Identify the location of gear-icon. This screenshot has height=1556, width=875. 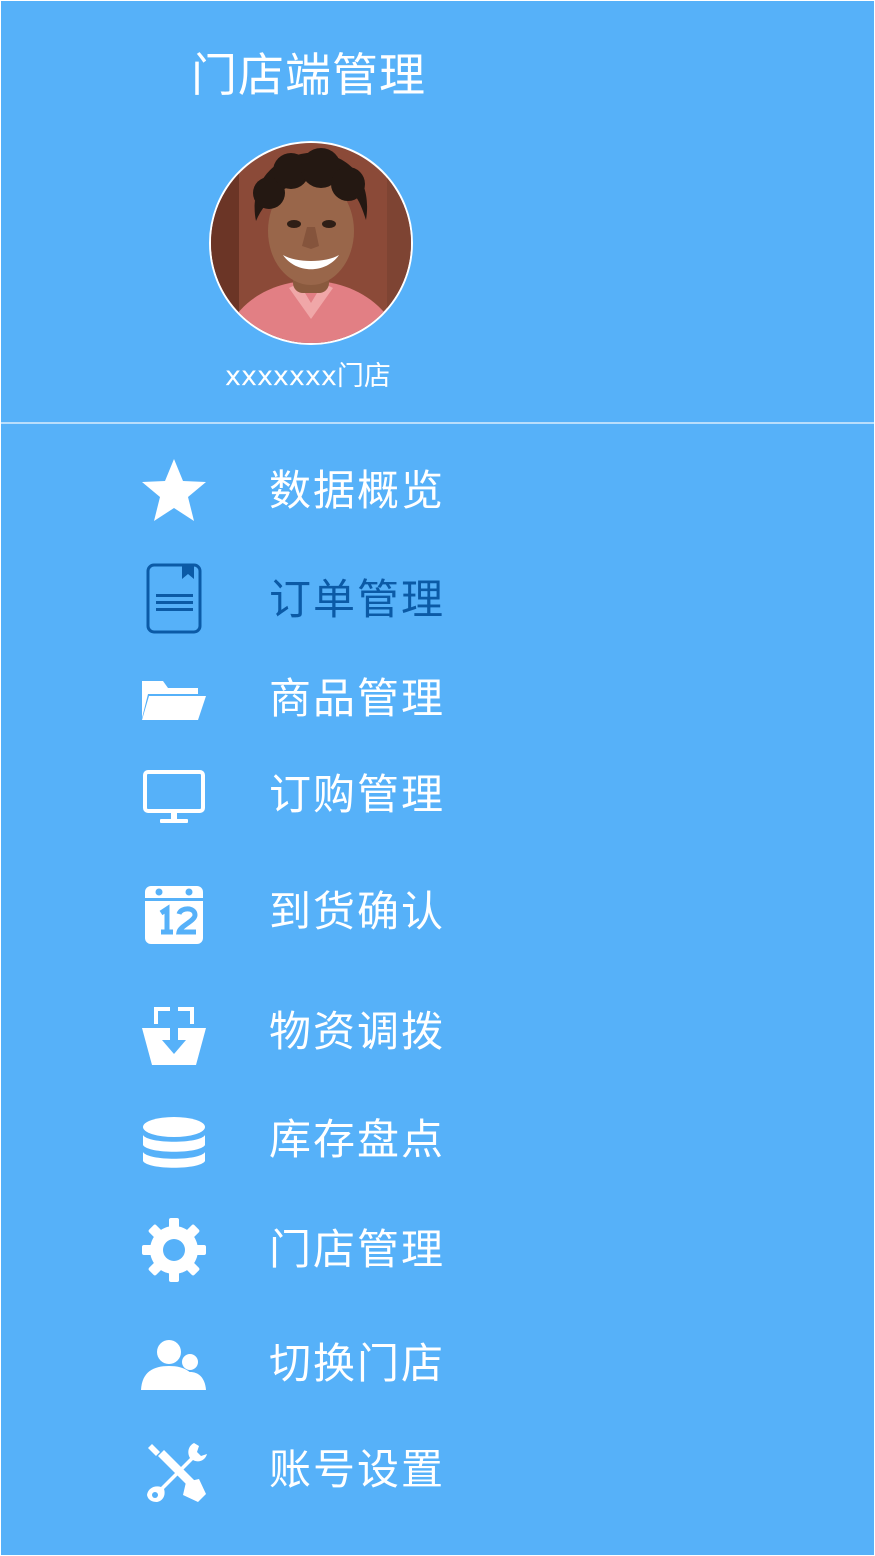
(174, 1250).